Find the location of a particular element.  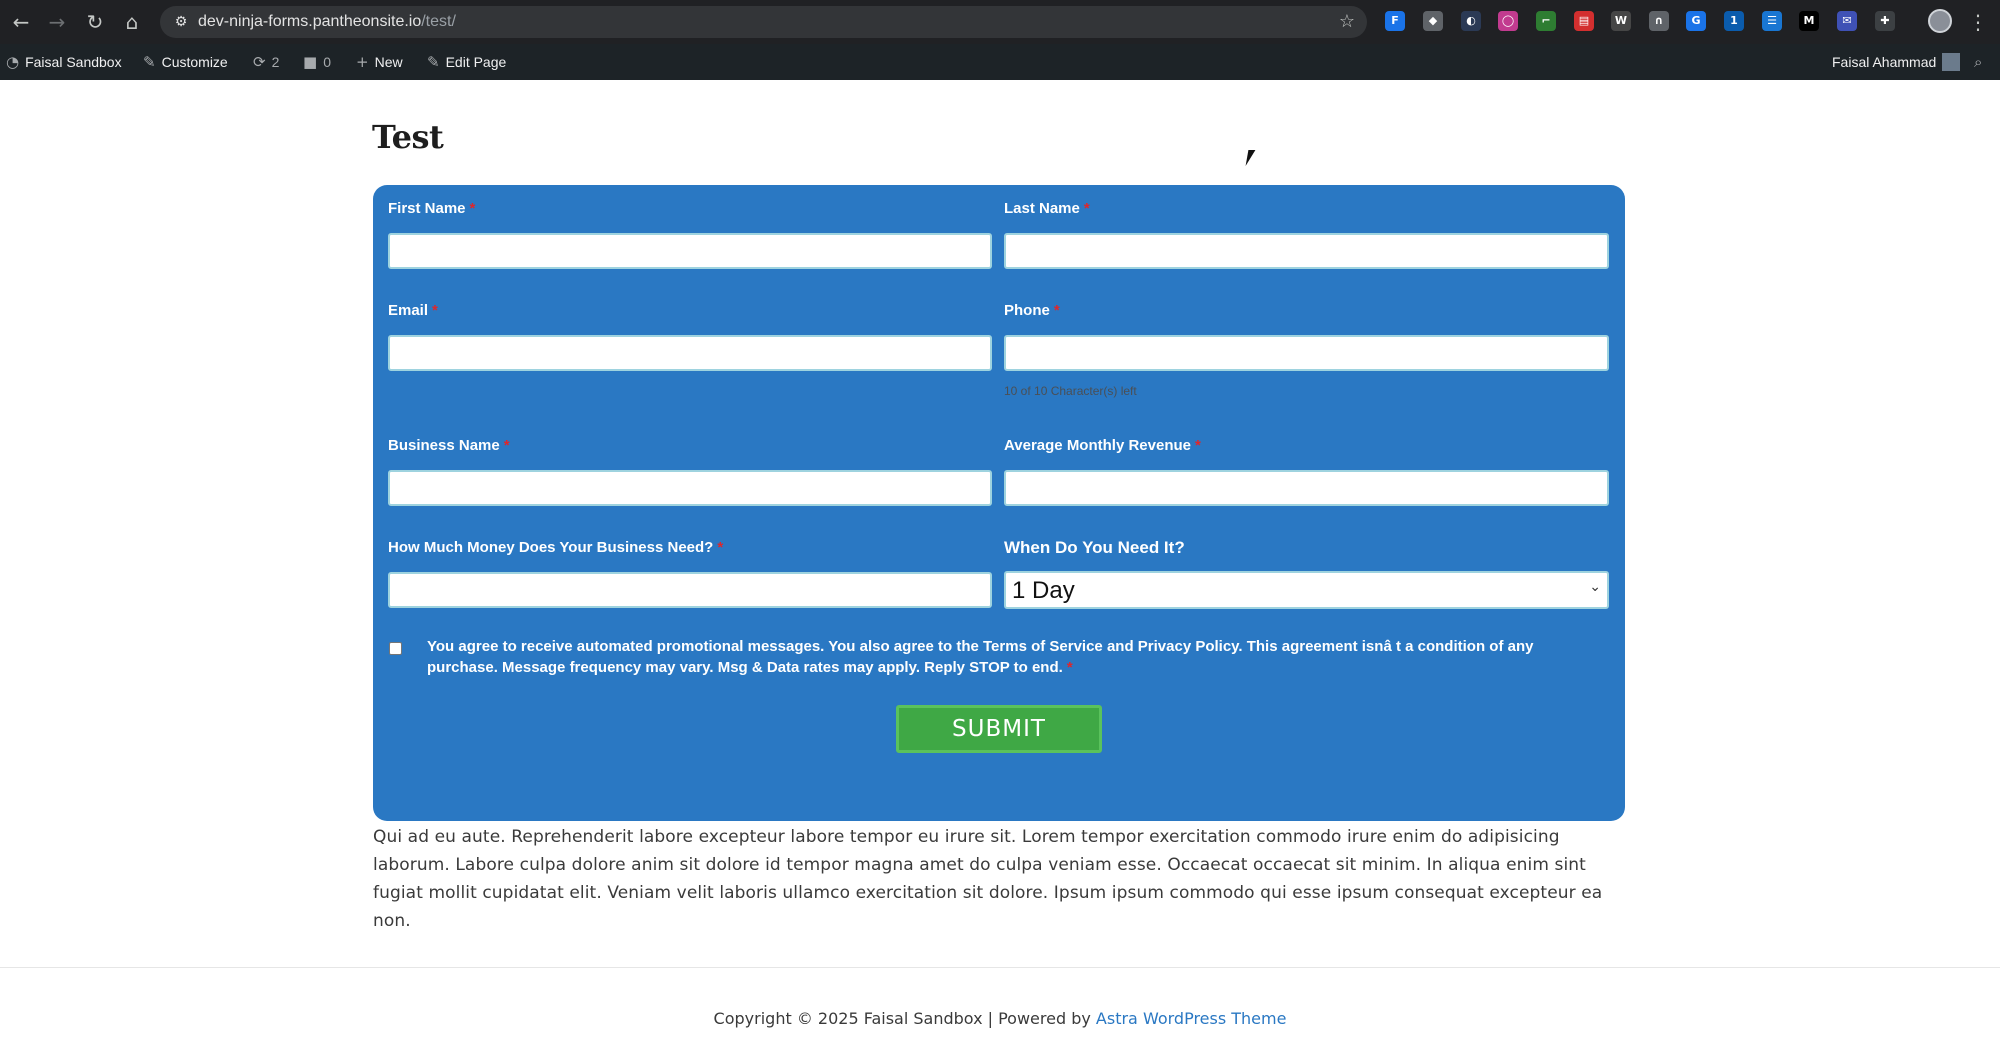

page-title: Test is located at coordinates (408, 137).